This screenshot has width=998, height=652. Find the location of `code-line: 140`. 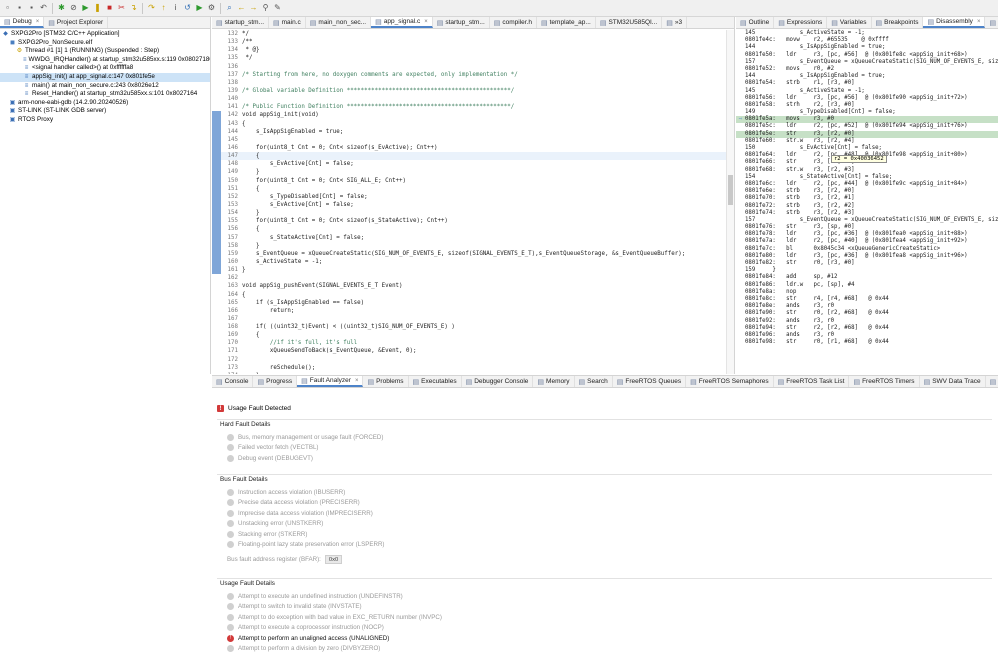

code-line: 140 is located at coordinates (469, 99).